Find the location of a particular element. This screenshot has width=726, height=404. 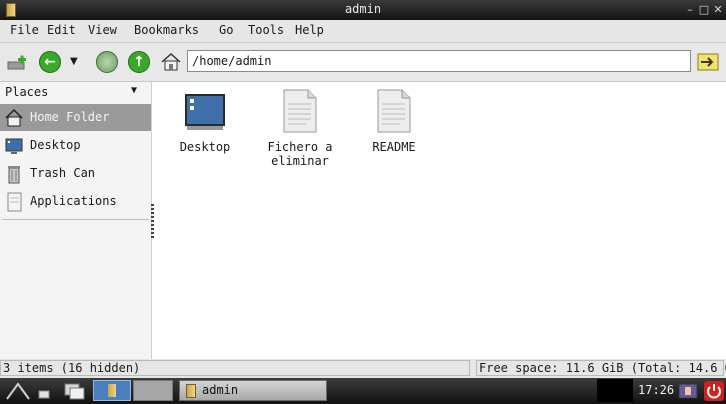

sidebar-header-label: Places is located at coordinates (27, 92).